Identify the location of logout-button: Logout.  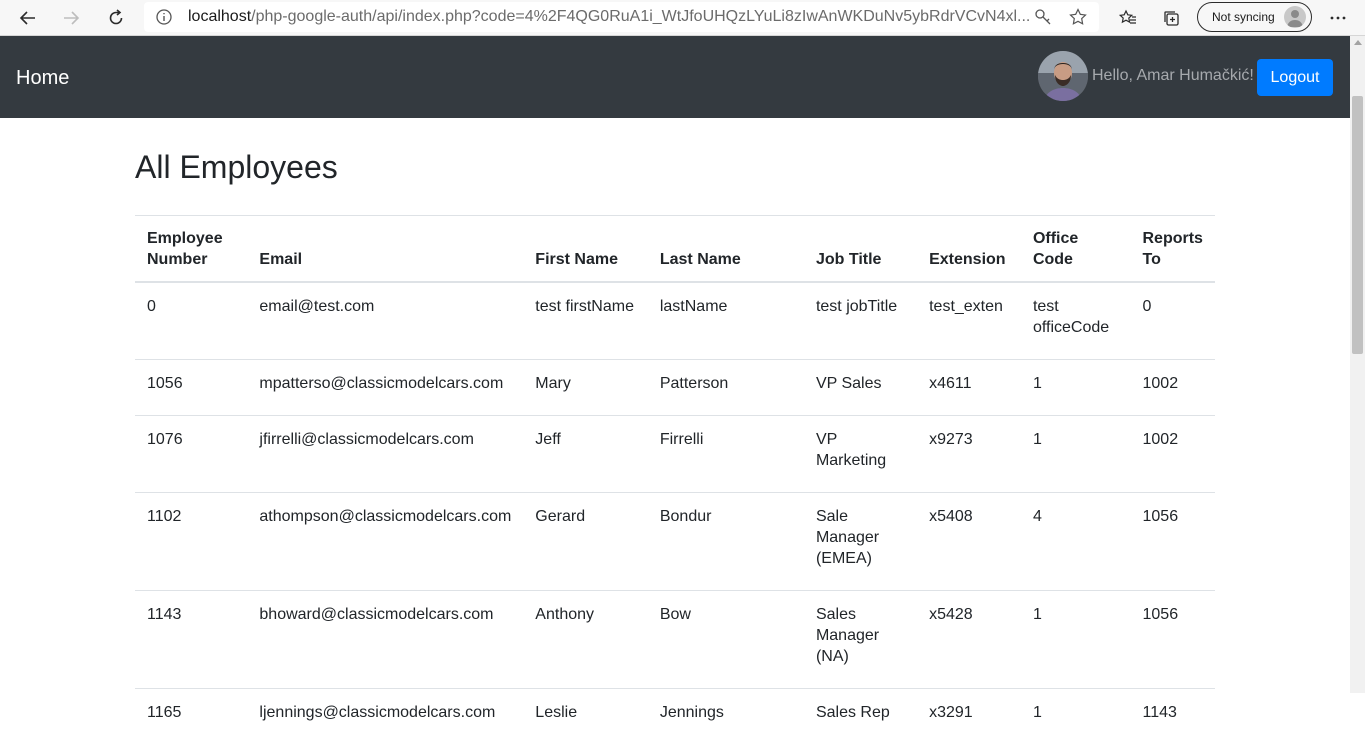
(1295, 77).